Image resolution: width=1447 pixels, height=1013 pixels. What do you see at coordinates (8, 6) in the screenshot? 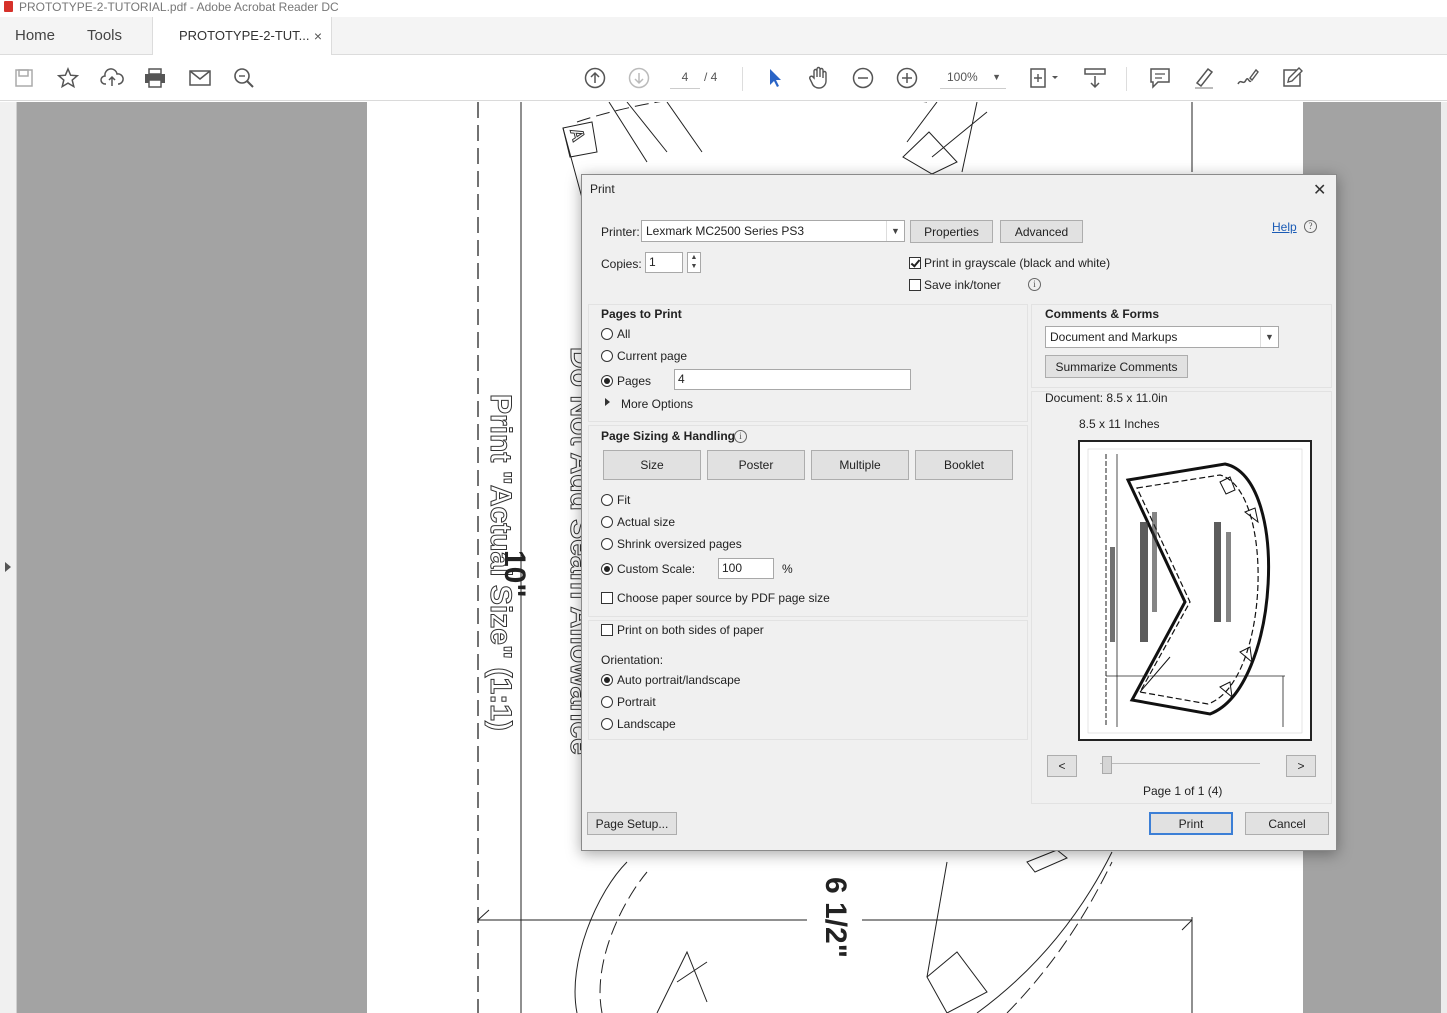
I see `pdf-file-icon` at bounding box center [8, 6].